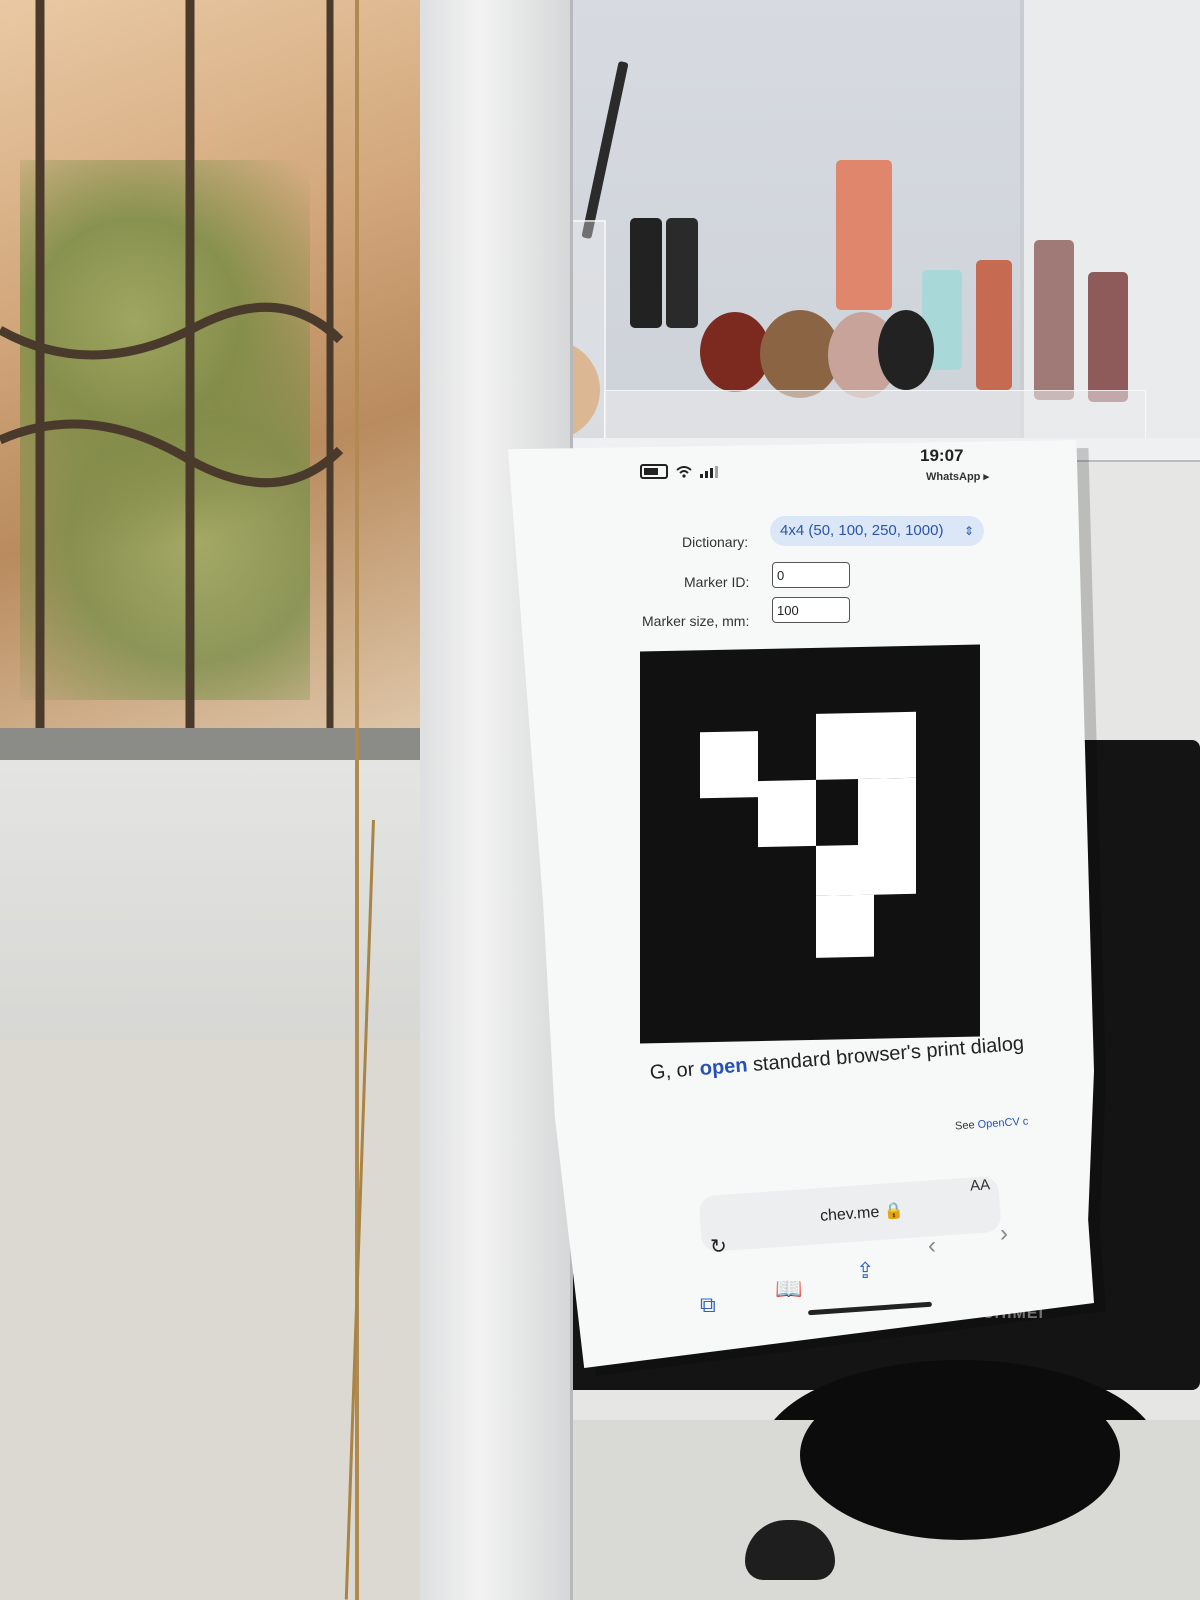 Image resolution: width=1200 pixels, height=1600 pixels. What do you see at coordinates (811, 575) in the screenshot?
I see `marker-id-input: 0` at bounding box center [811, 575].